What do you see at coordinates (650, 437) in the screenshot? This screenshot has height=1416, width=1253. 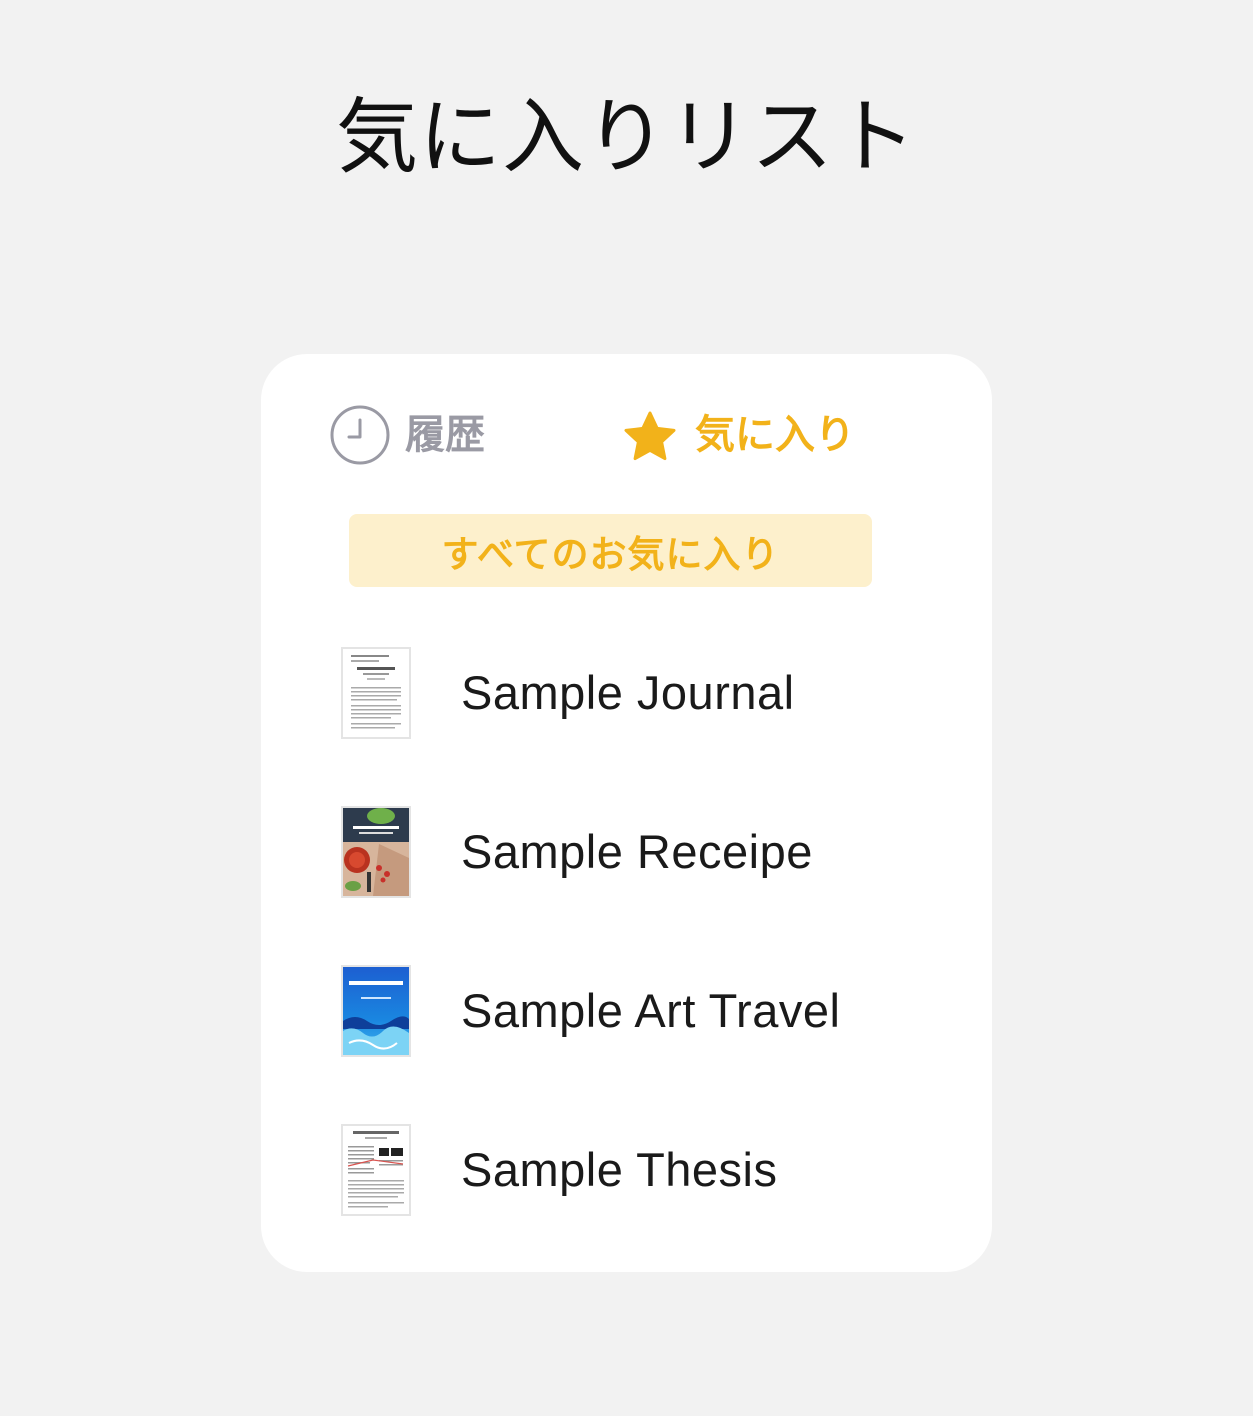 I see `star-icon` at bounding box center [650, 437].